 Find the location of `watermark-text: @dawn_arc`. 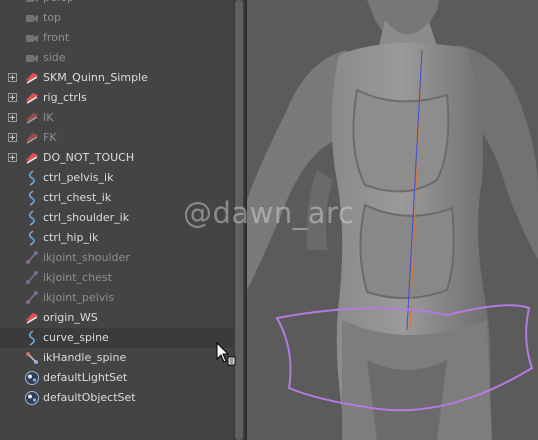

watermark-text: @dawn_arc is located at coordinates (269, 213).